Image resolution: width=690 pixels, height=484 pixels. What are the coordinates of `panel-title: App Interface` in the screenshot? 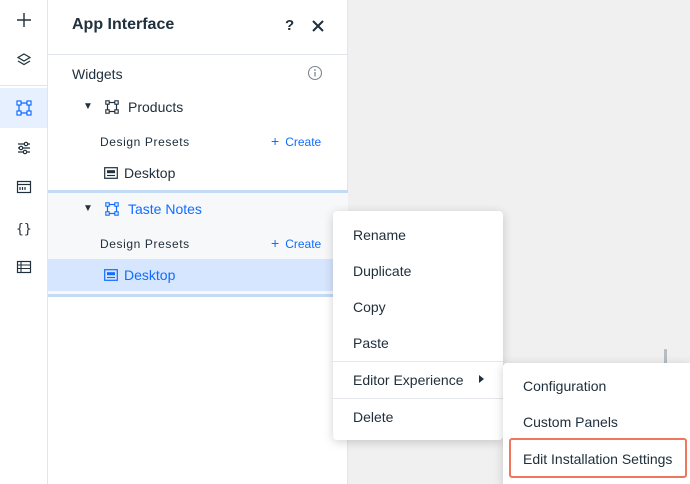 It's located at (123, 24).